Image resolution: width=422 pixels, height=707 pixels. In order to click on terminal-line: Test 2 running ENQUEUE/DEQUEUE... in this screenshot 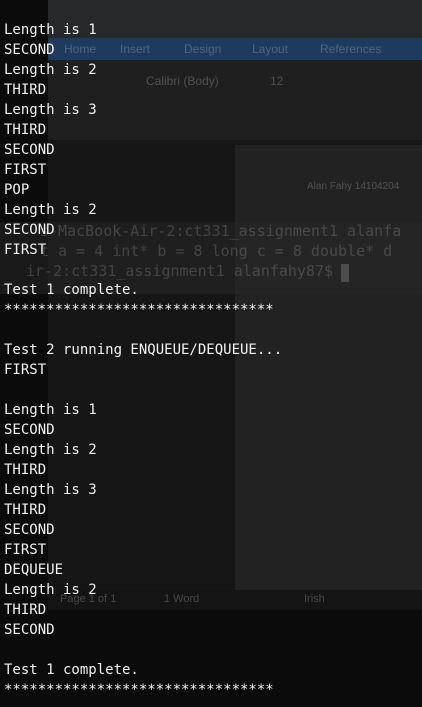, I will do `click(143, 350)`.